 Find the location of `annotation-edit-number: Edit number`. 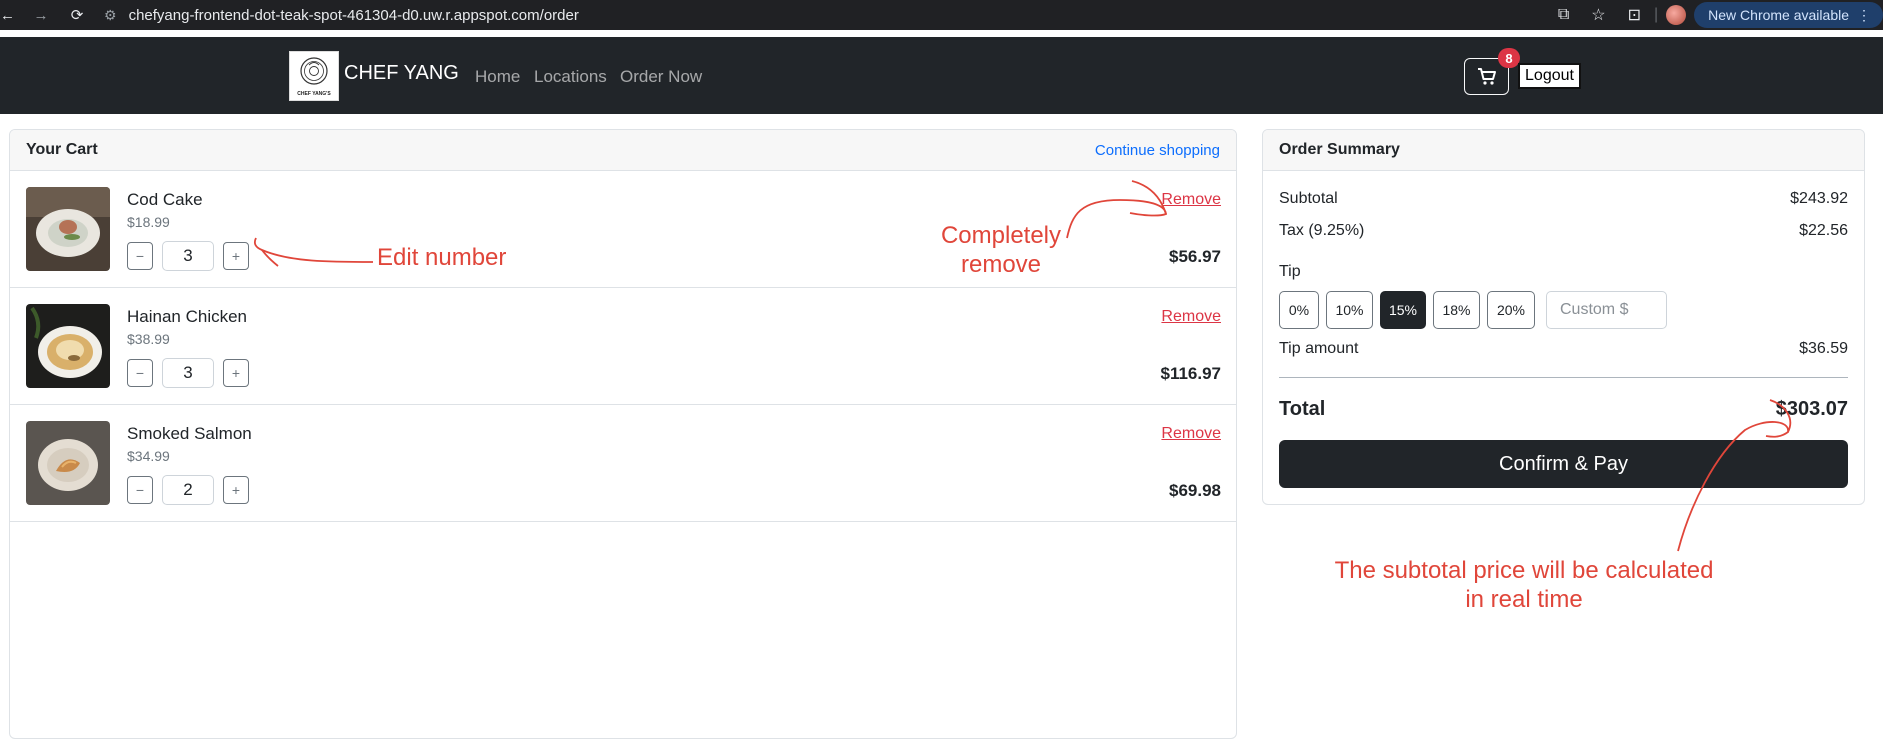

annotation-edit-number: Edit number is located at coordinates (442, 257).